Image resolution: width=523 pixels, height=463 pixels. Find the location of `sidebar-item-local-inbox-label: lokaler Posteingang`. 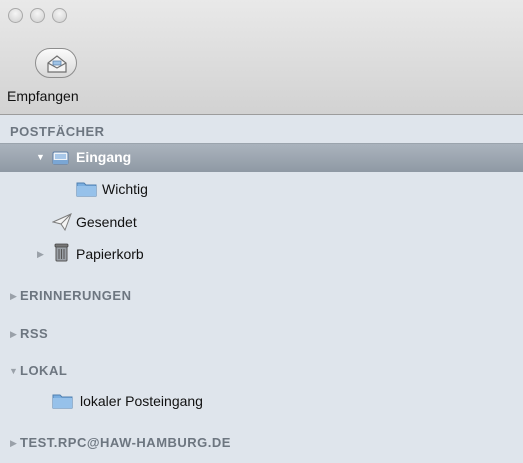

sidebar-item-local-inbox-label: lokaler Posteingang is located at coordinates (141, 401).